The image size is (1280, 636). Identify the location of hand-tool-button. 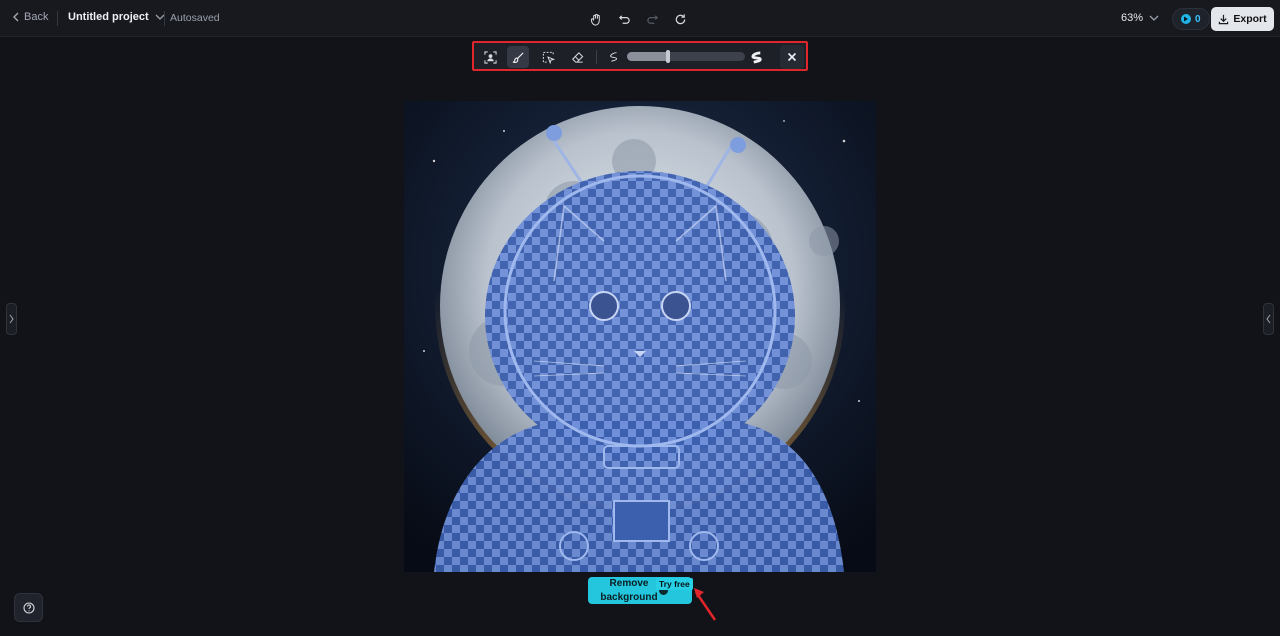
(596, 19).